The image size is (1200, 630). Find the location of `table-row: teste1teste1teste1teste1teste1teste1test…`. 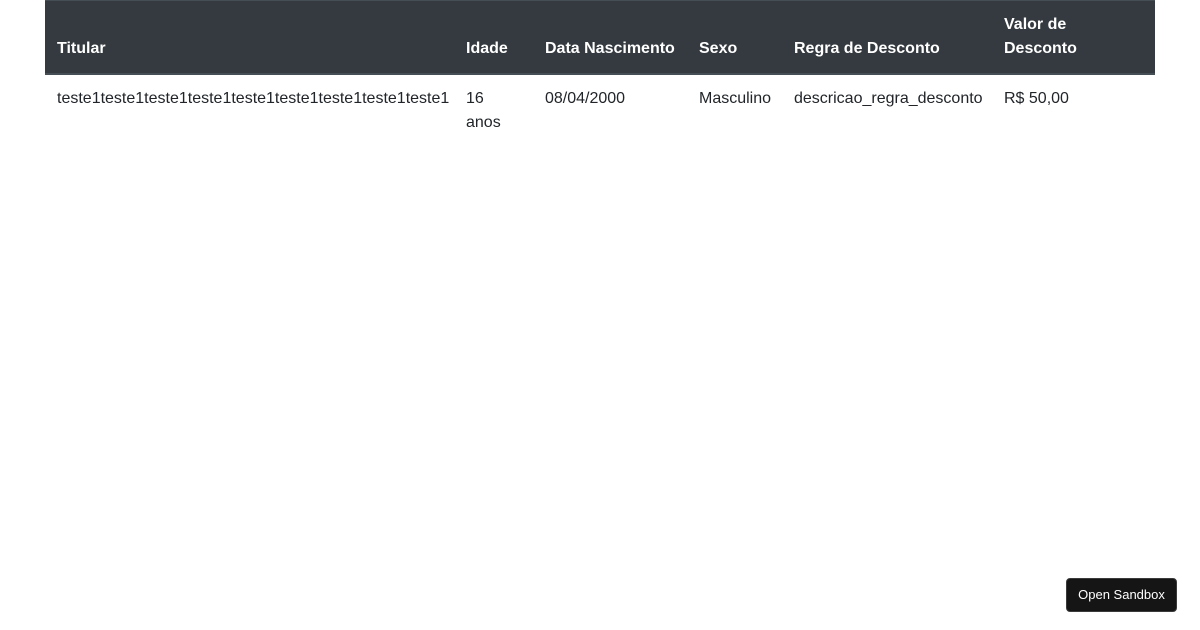

table-row: teste1teste1teste1teste1teste1teste1test… is located at coordinates (600, 110).